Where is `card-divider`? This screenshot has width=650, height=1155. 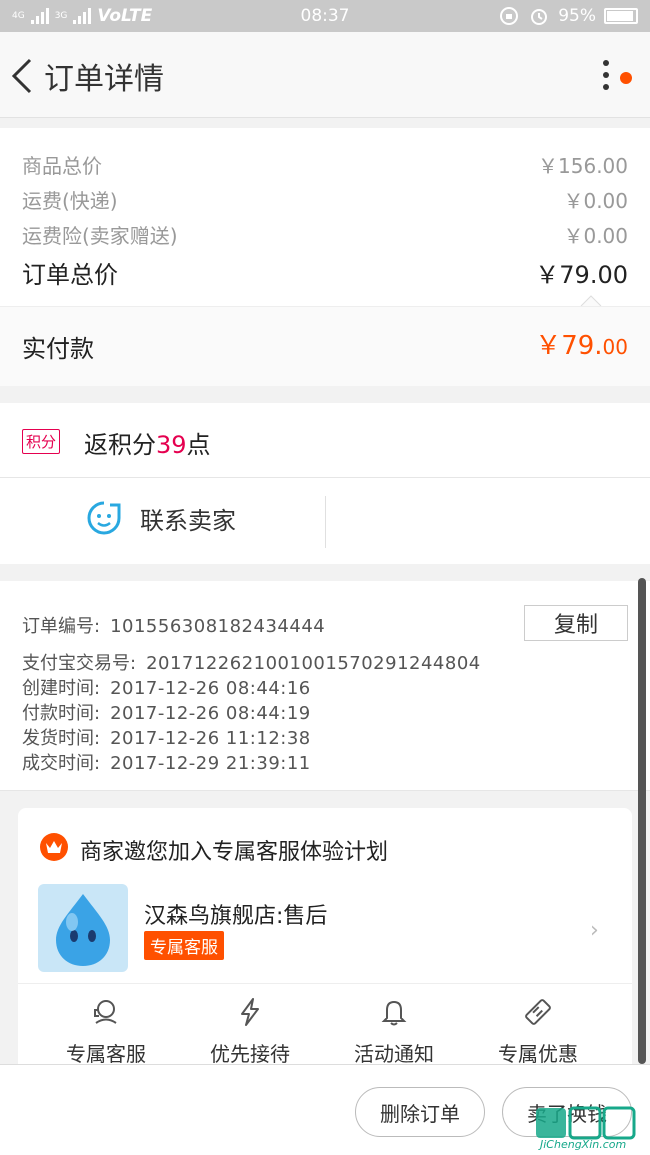
card-divider is located at coordinates (325, 983).